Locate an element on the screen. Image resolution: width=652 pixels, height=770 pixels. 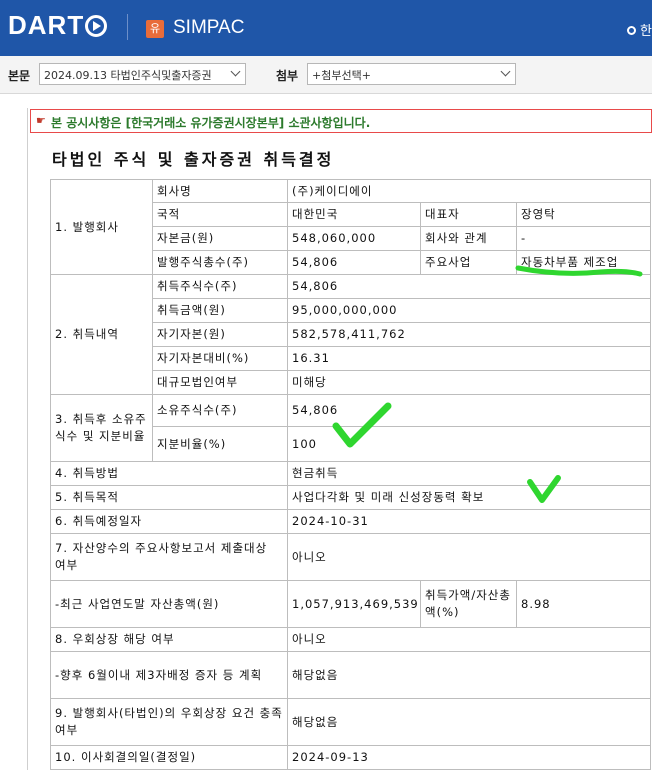
section-acquisition-label: 2. 취득내역 is located at coordinates (101, 334).